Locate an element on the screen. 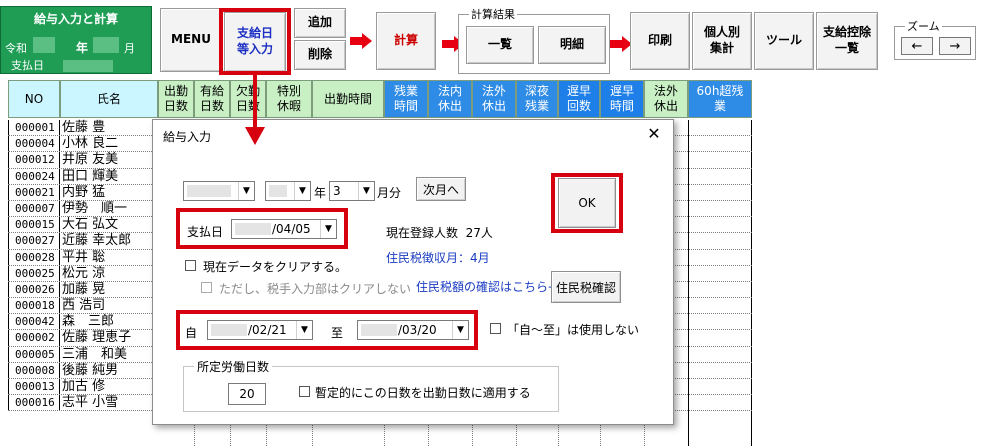  employee-no: 000026 is located at coordinates (34, 289).